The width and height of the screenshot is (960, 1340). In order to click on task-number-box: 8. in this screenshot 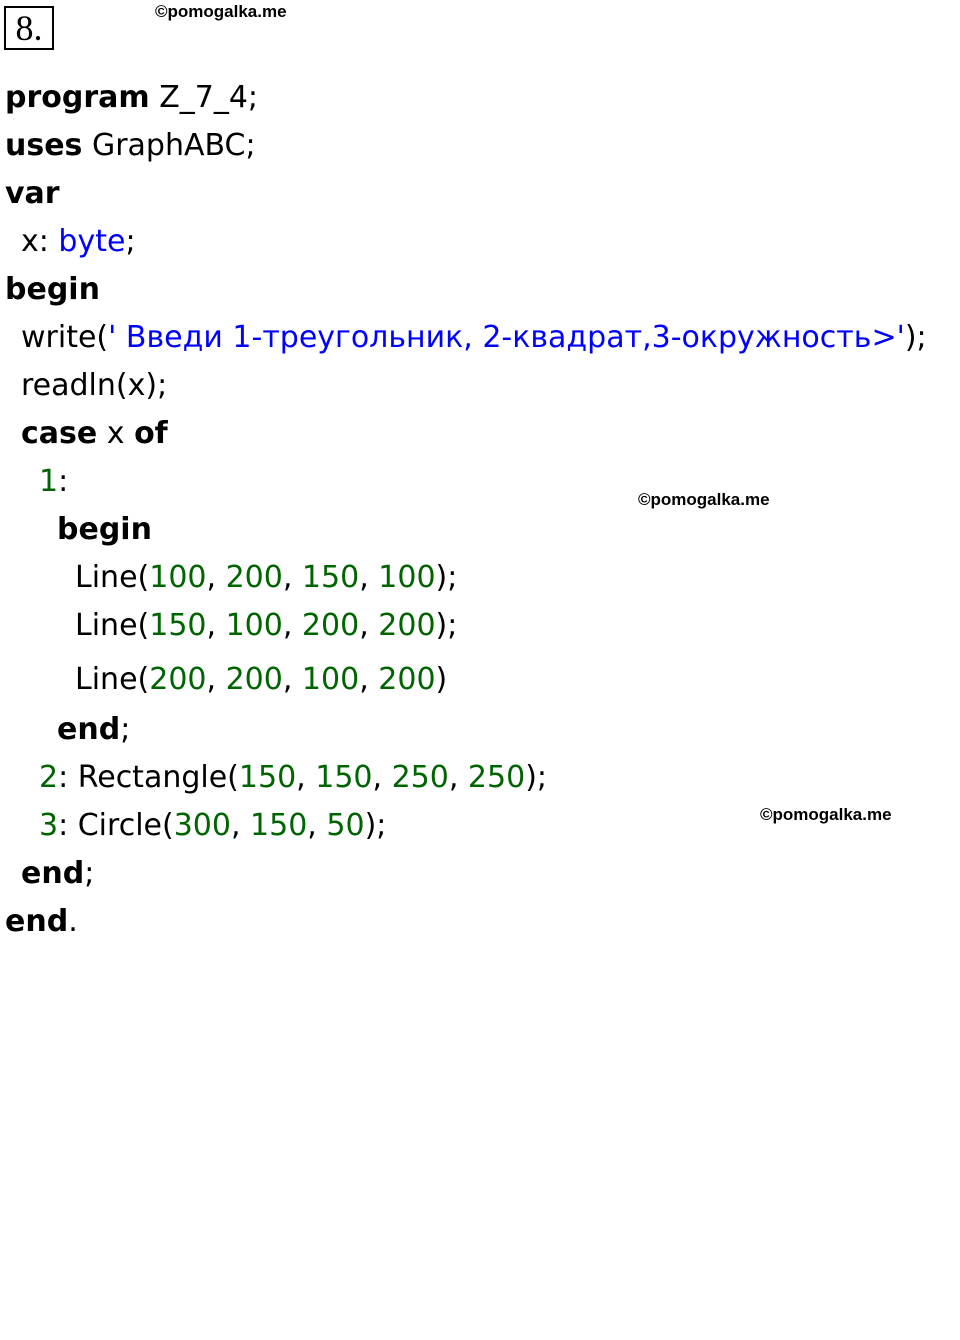, I will do `click(29, 28)`.